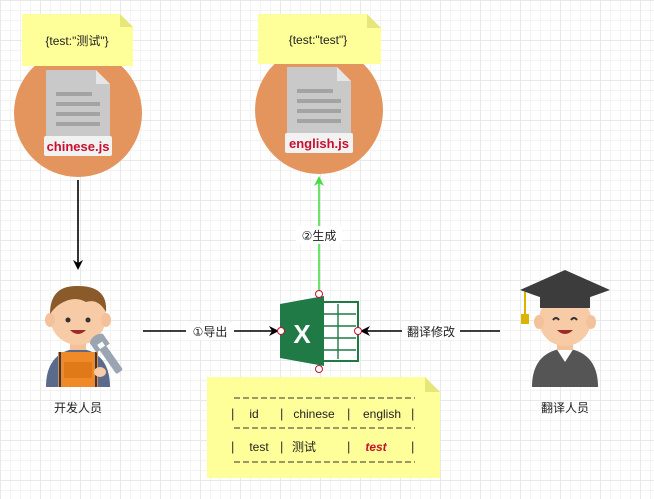 This screenshot has width=654, height=499. I want to click on svg-text: X, so click(302, 334).